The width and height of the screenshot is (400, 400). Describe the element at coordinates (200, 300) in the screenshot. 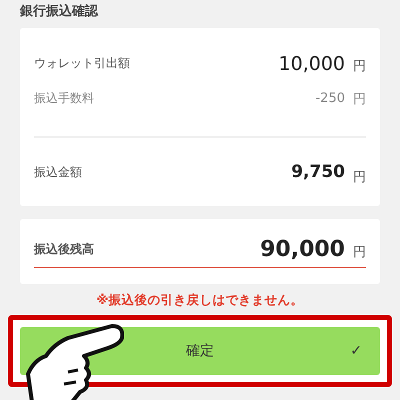

I see `warning-text: ※振込後の引き戻しはできません。` at that location.